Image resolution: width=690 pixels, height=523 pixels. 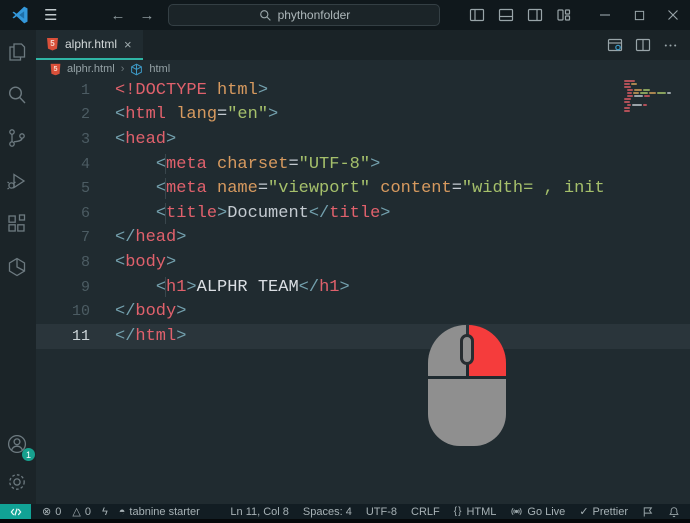 What do you see at coordinates (136, 69) in the screenshot?
I see `html-symbol-icon` at bounding box center [136, 69].